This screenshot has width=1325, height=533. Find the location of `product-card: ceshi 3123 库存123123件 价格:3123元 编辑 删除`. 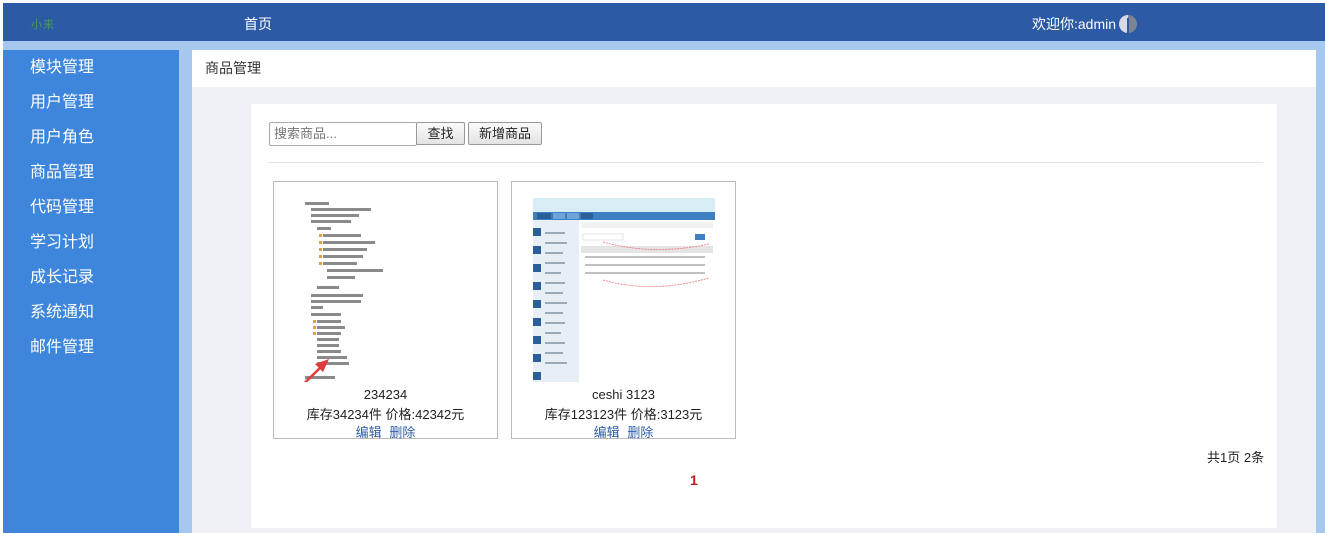

product-card: ceshi 3123 库存123123件 价格:3123元 编辑 删除 is located at coordinates (623, 311).